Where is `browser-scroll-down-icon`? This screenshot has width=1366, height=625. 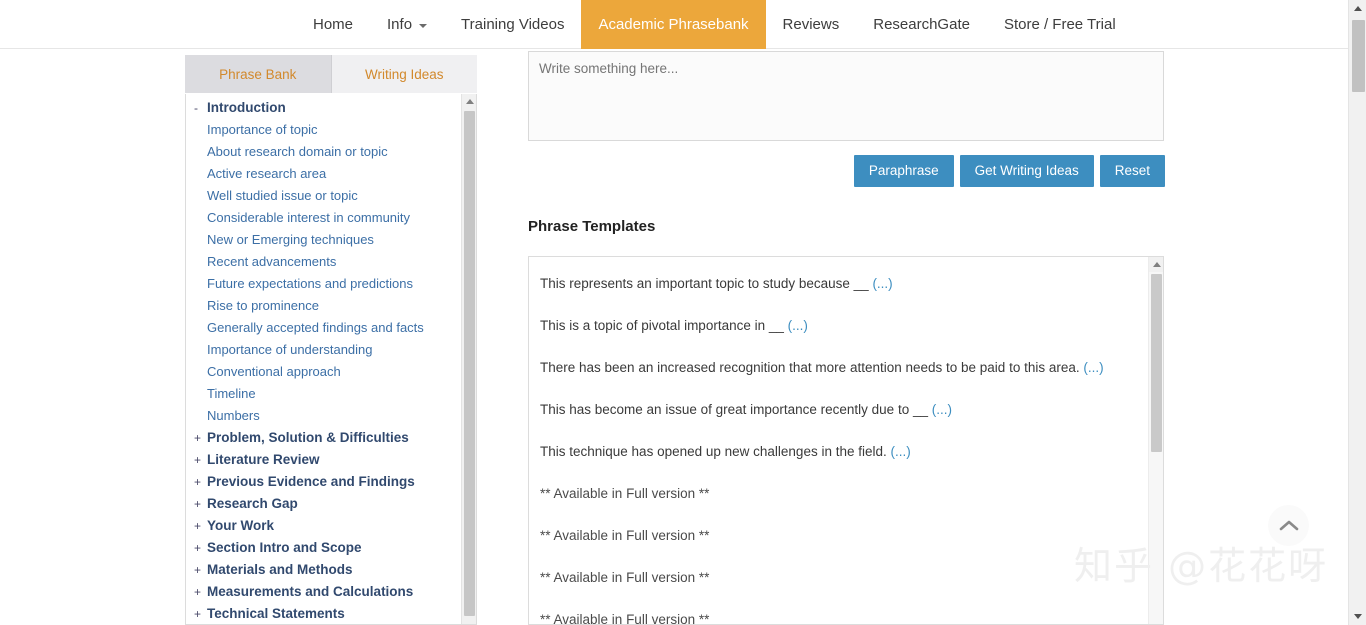 browser-scroll-down-icon is located at coordinates (1357, 616).